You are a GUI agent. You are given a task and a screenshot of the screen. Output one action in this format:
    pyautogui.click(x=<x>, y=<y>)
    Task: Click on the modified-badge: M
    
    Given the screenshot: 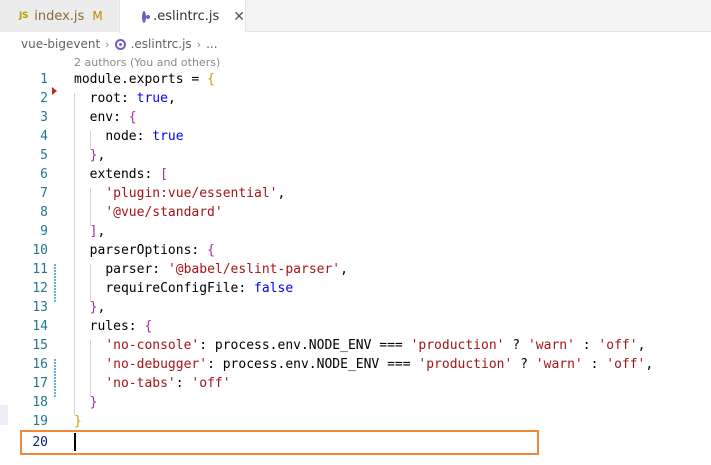 What is the action you would take?
    pyautogui.click(x=97, y=16)
    